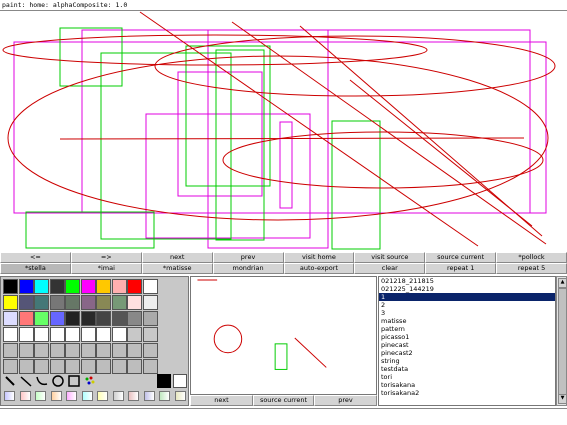  I want to click on line-icon, so click(26, 381).